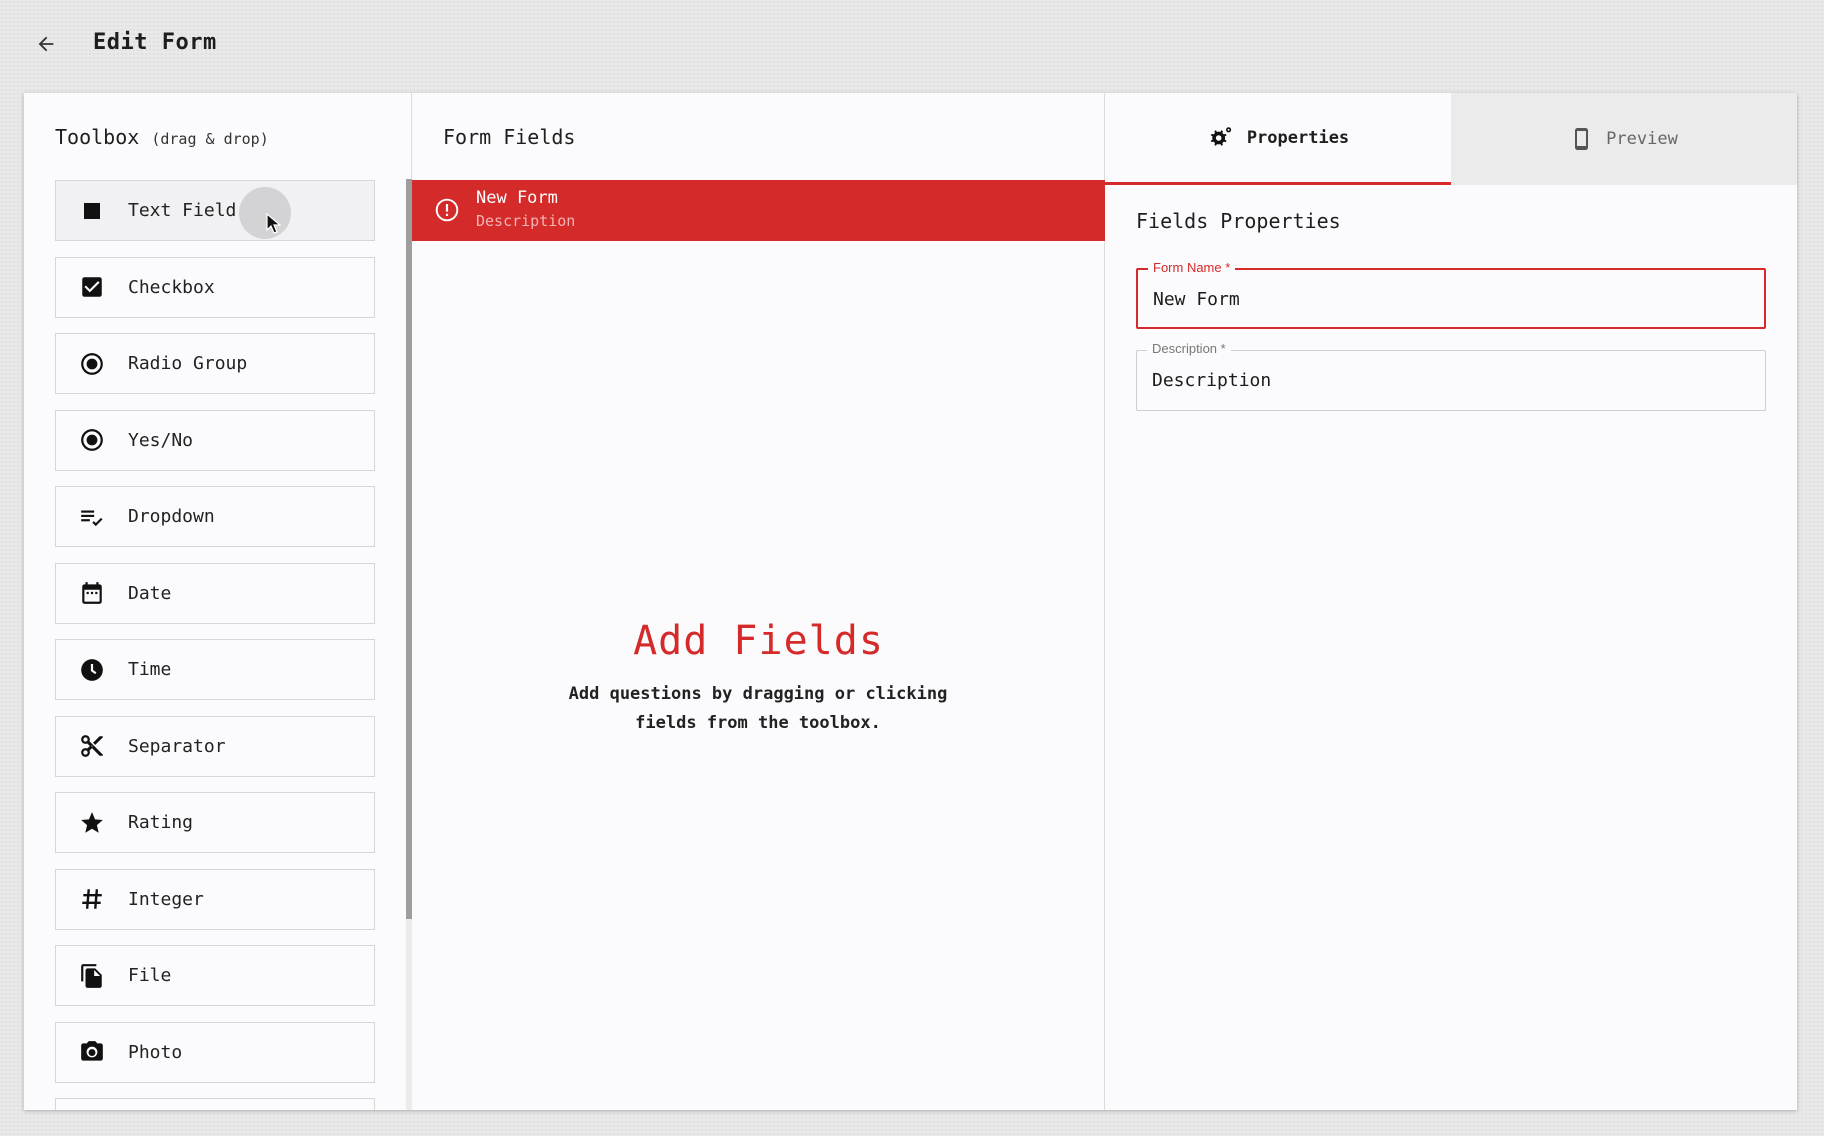  I want to click on form-header-row: New Form Description, so click(758, 210).